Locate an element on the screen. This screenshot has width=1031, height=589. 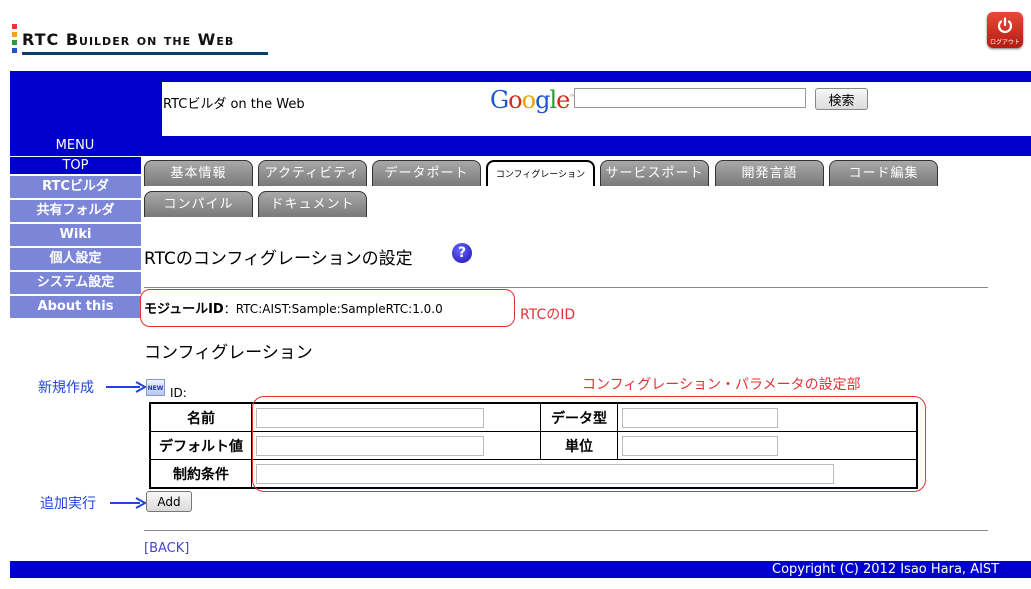
tab-basic-info: 基本情報 is located at coordinates (198, 173).